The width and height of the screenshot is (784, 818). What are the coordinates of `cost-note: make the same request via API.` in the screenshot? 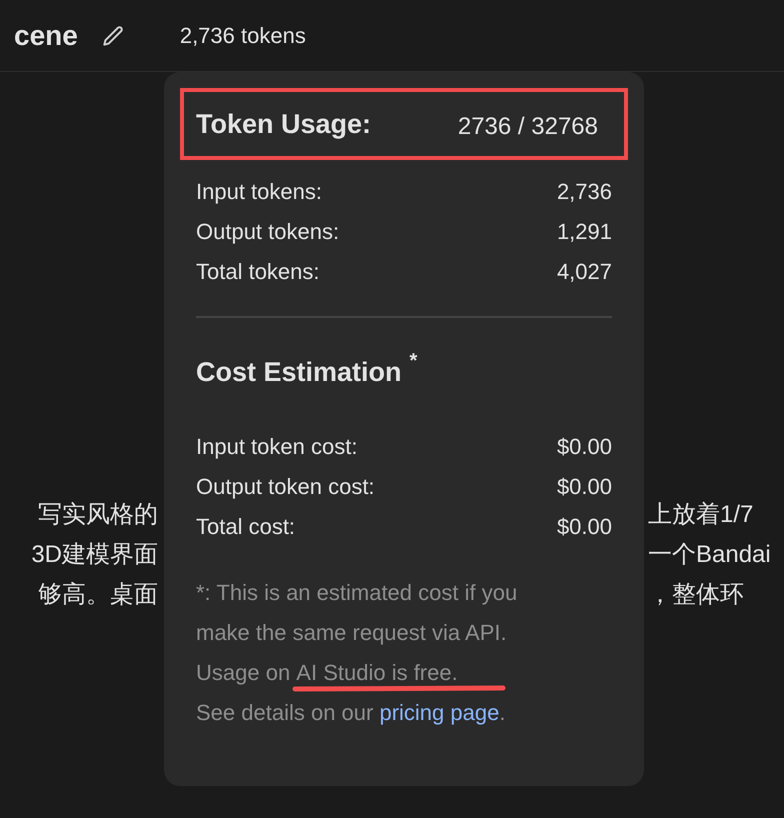 It's located at (352, 632).